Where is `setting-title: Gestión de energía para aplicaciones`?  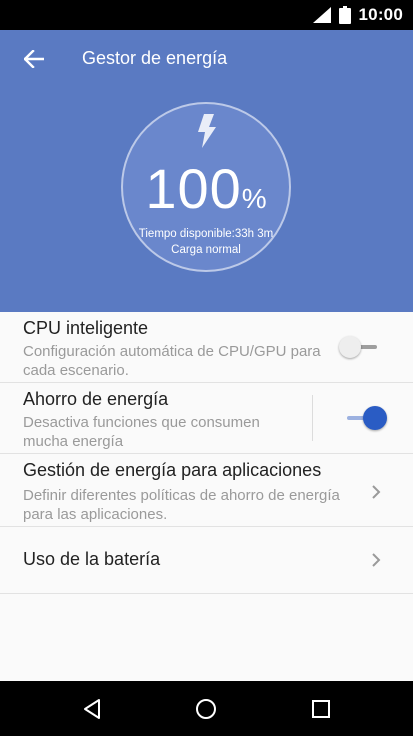 setting-title: Gestión de energía para aplicaciones is located at coordinates (172, 470).